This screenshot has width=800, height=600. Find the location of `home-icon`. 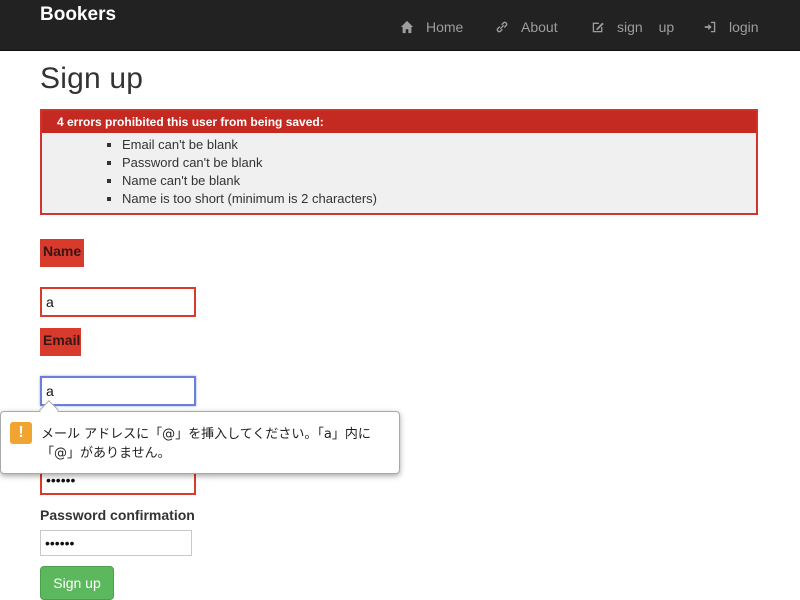

home-icon is located at coordinates (407, 27).